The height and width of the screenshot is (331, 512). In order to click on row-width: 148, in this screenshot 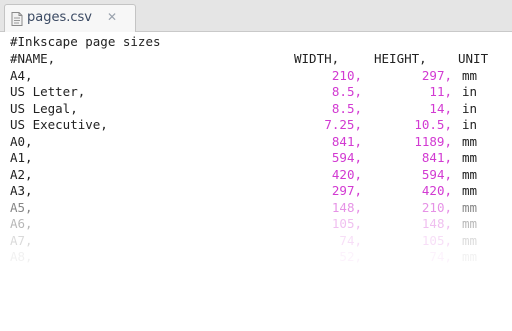, I will do `click(346, 207)`.